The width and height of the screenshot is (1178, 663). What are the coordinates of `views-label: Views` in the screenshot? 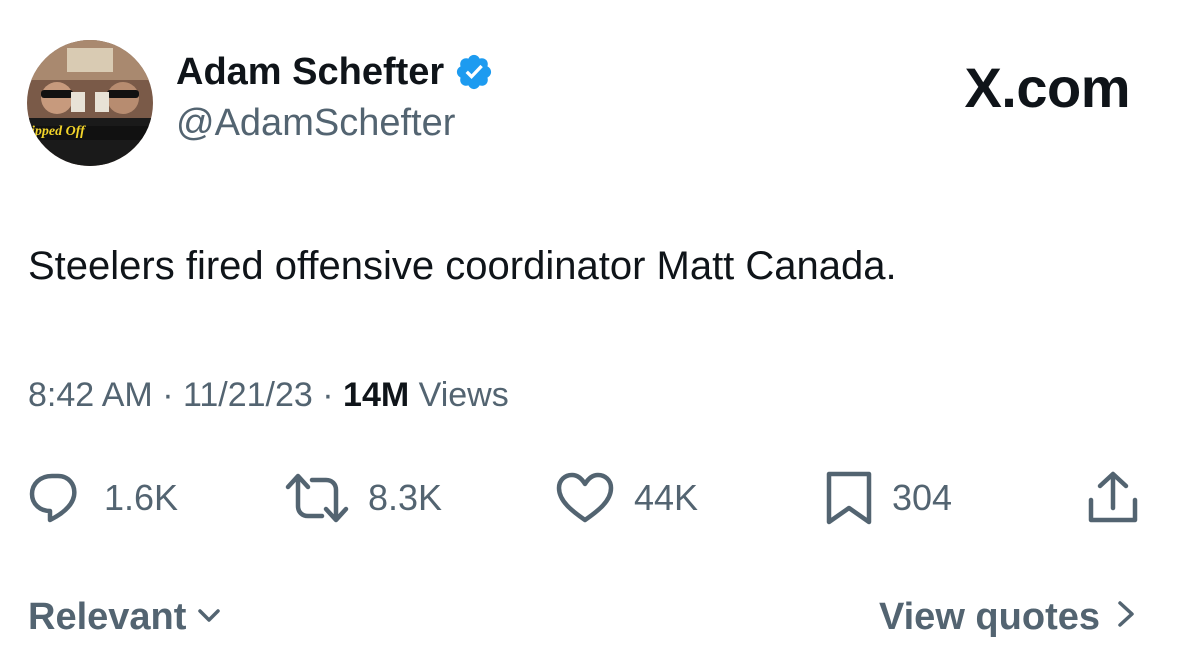 It's located at (463, 395).